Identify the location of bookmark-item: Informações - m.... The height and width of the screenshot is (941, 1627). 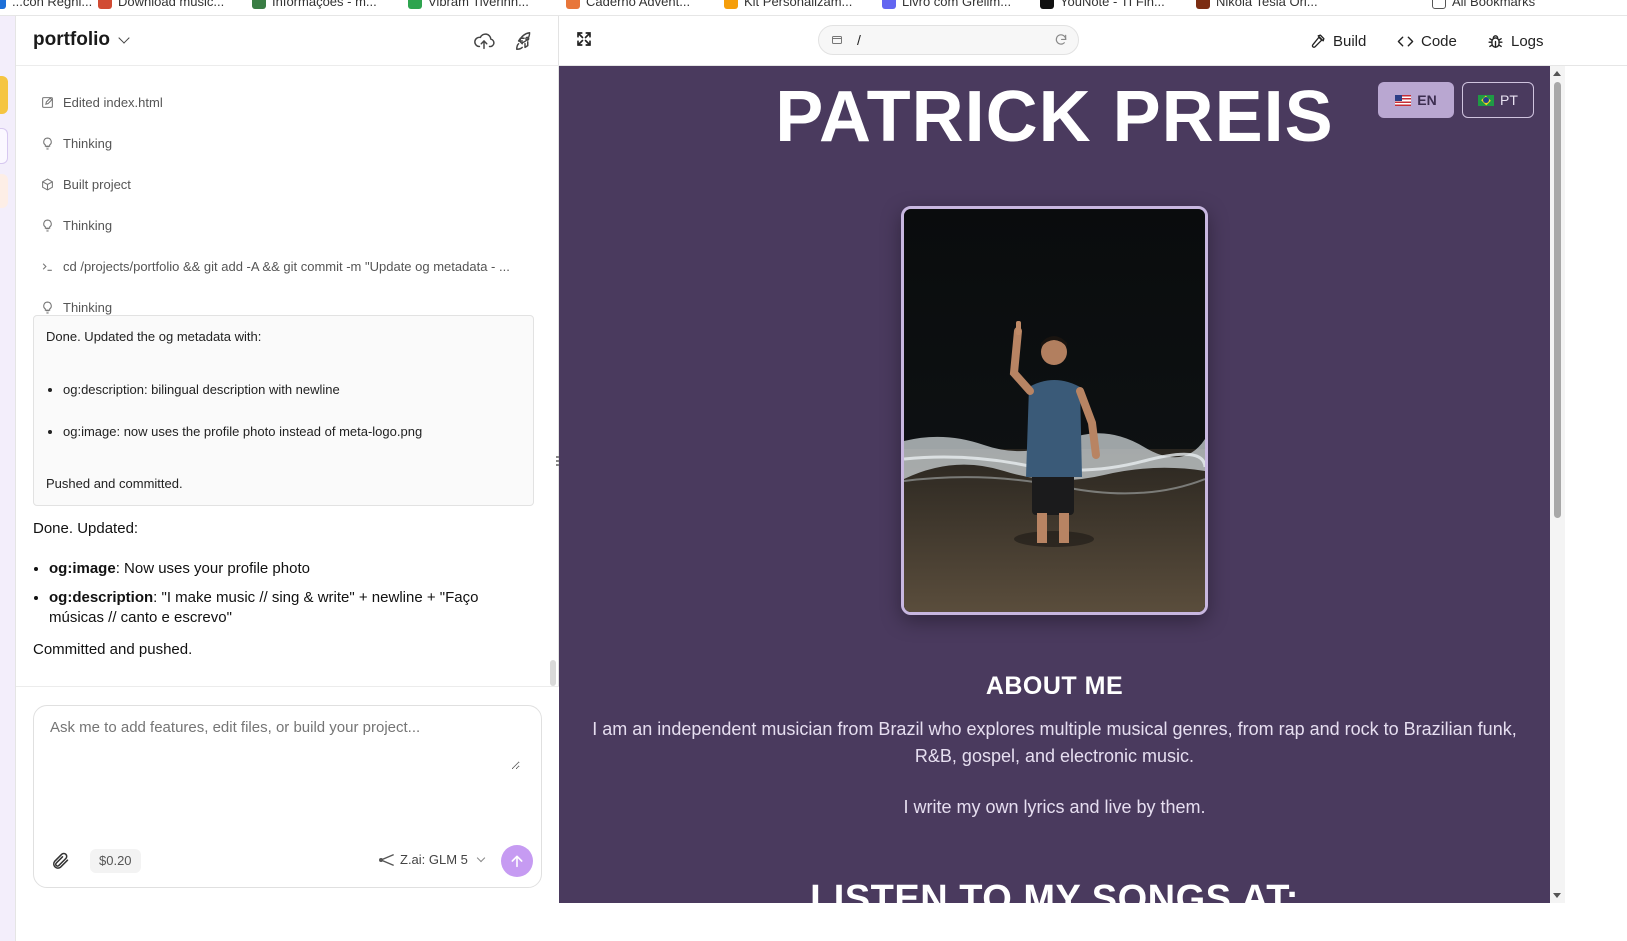
(314, 4).